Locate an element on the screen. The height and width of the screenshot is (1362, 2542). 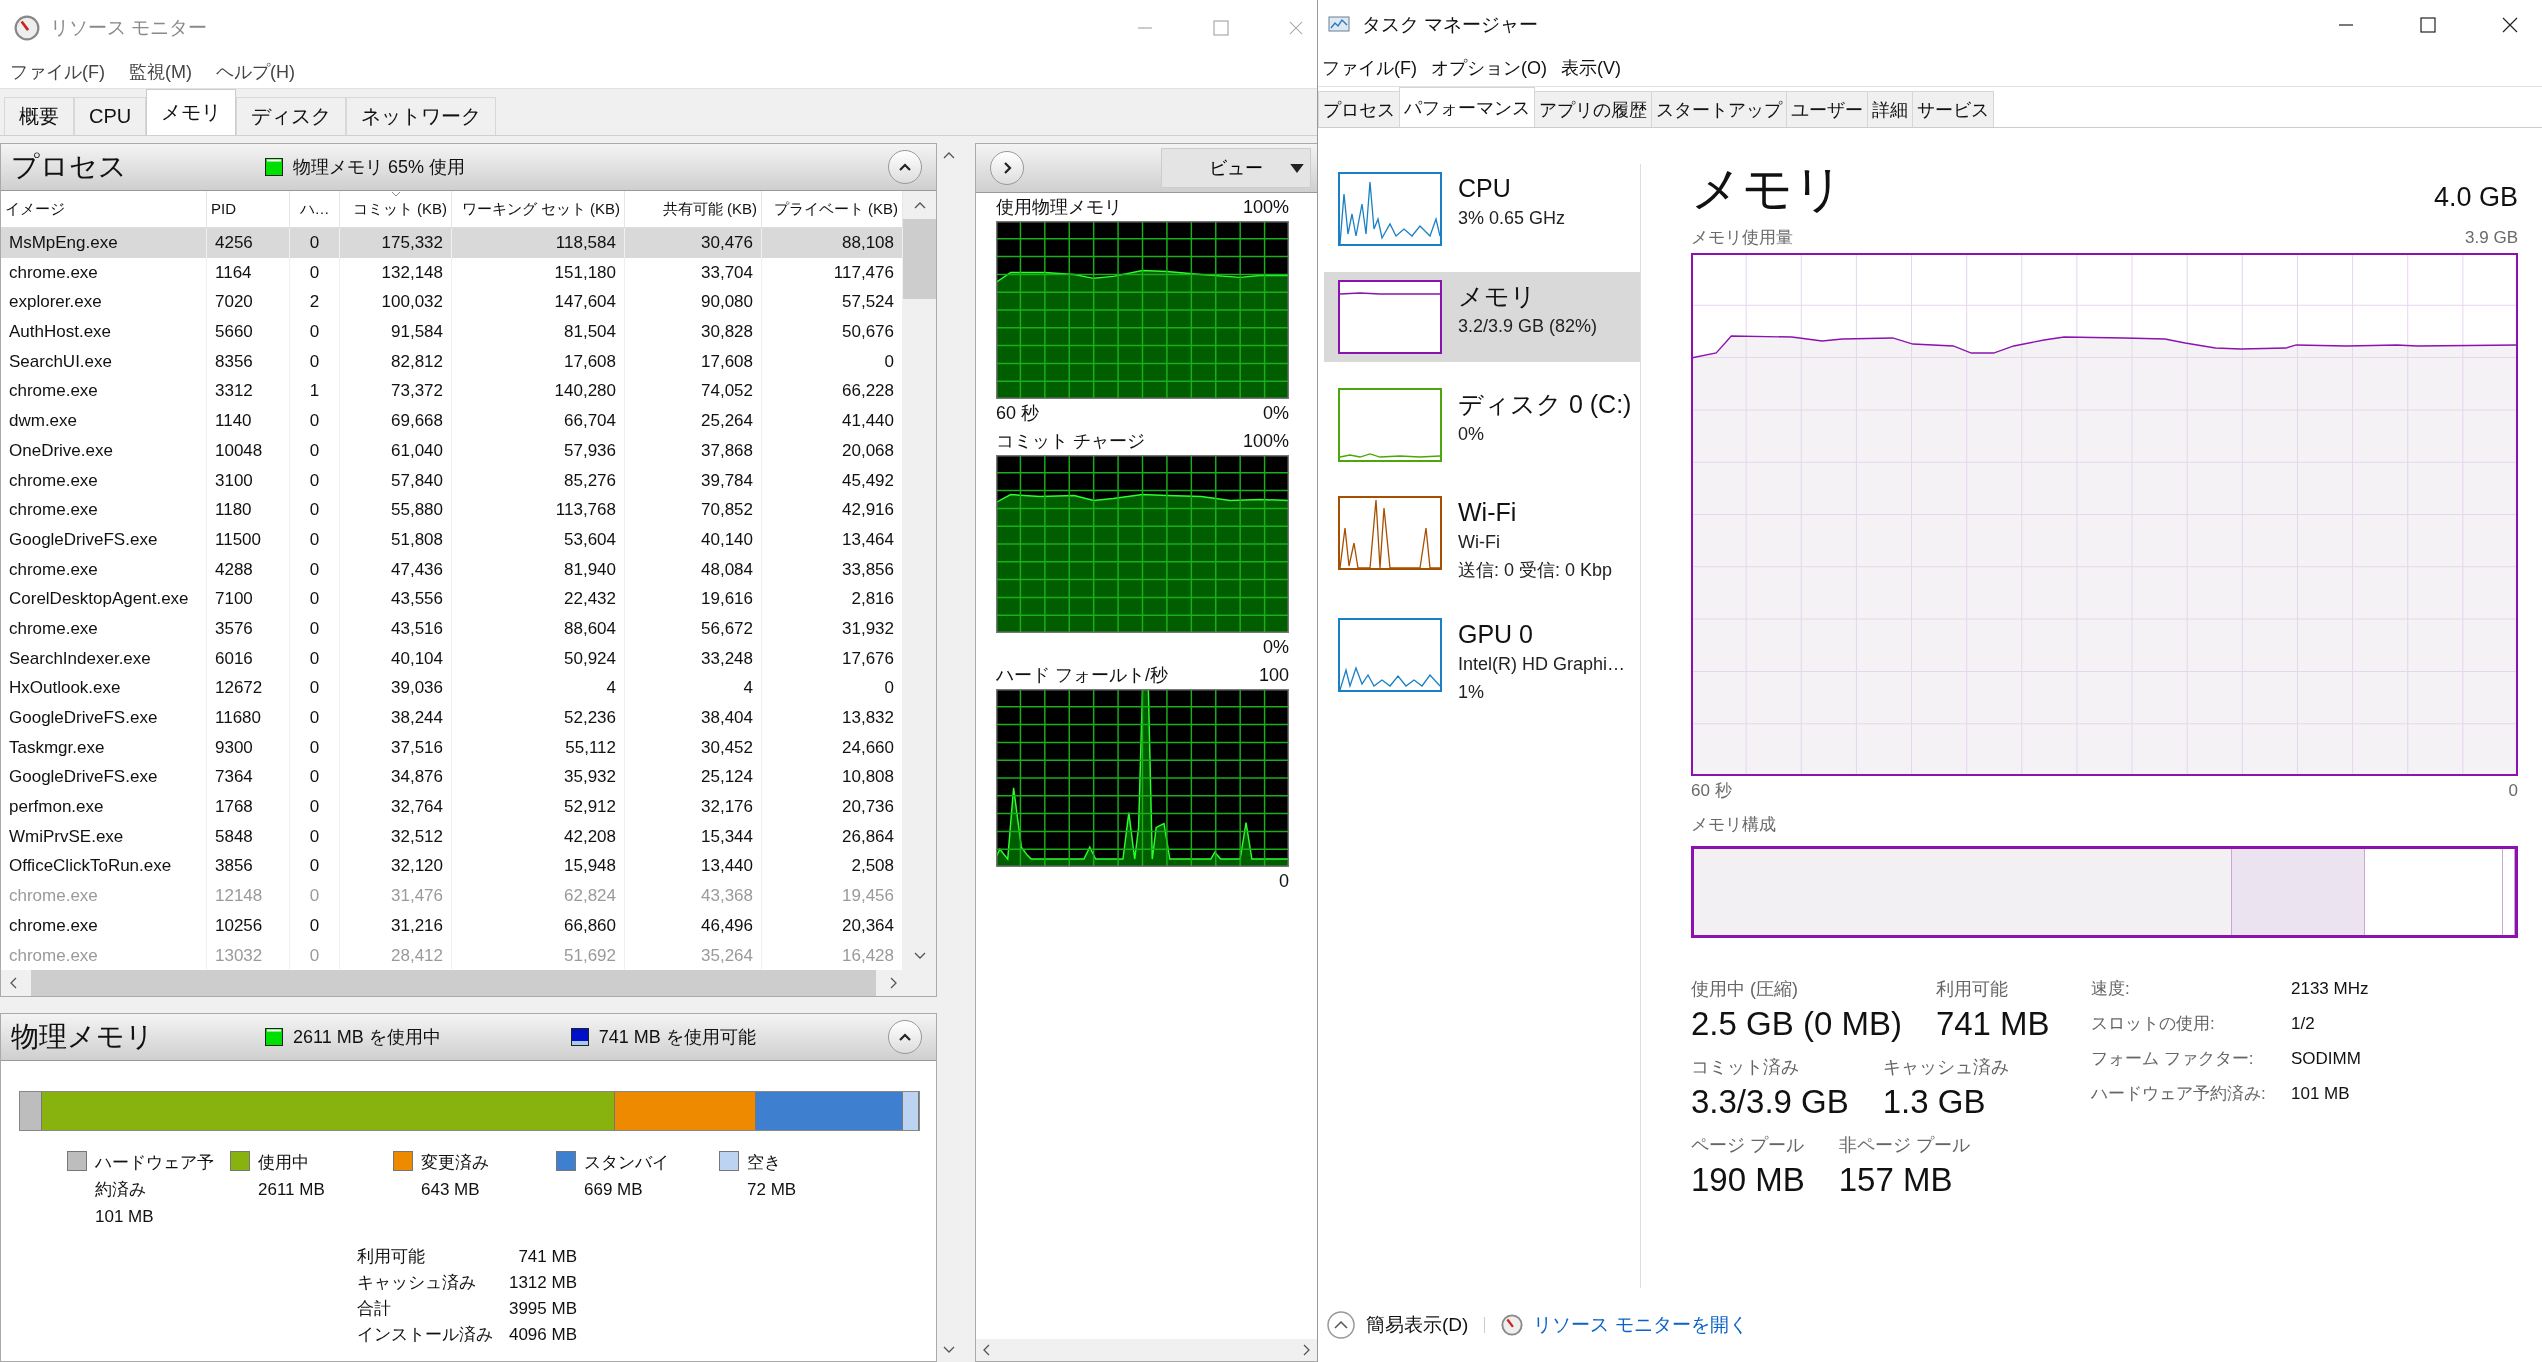
scrollbar-thumb is located at coordinates (919, 259).